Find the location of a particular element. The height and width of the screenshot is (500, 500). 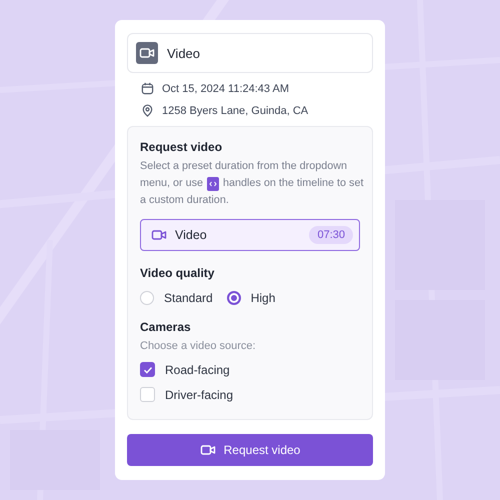

duration-dropdown: Video 07:30 is located at coordinates (250, 235).